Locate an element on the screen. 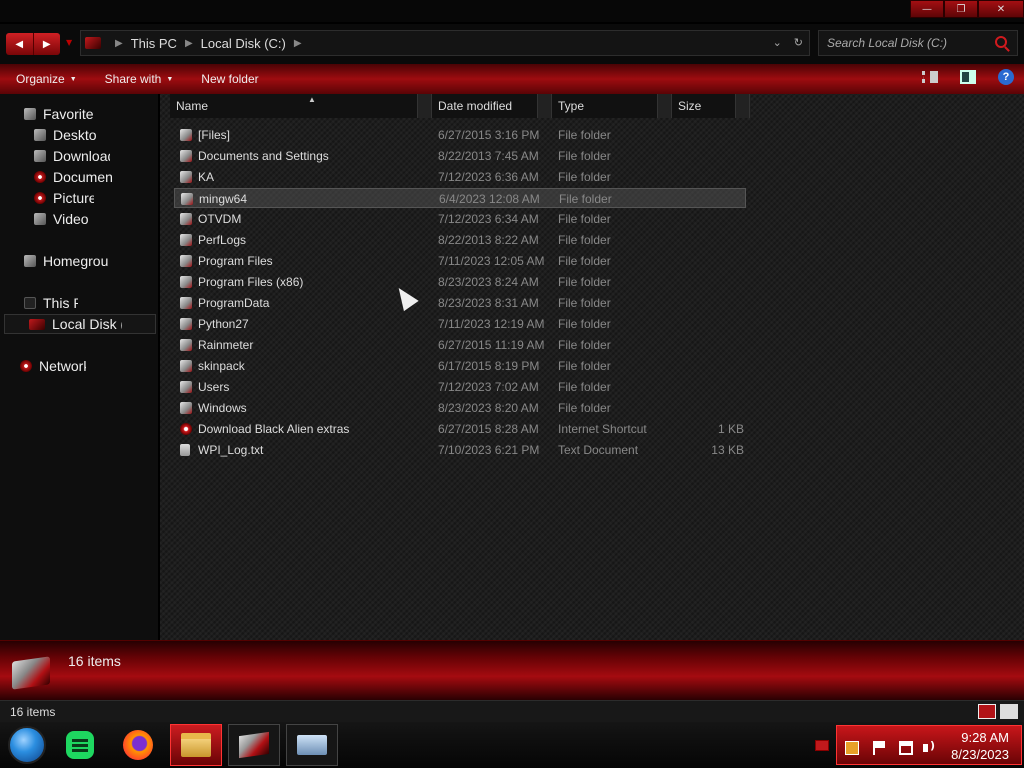  file-date-modified: 6/4/2023 12:08 AM is located at coordinates (489, 199).